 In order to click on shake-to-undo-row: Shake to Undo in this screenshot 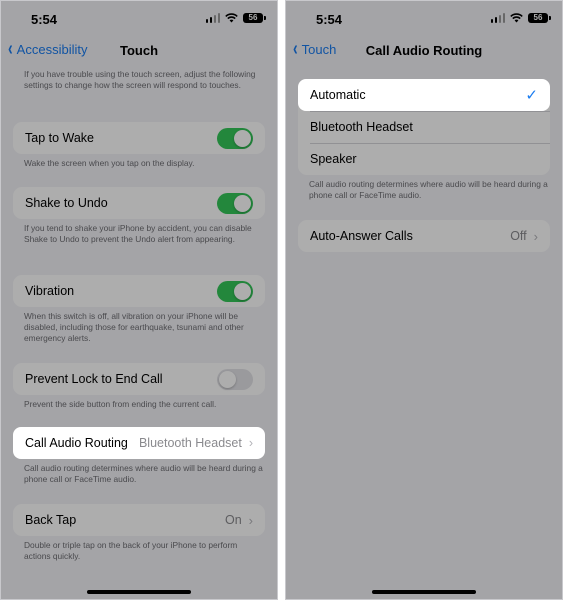, I will do `click(139, 203)`.